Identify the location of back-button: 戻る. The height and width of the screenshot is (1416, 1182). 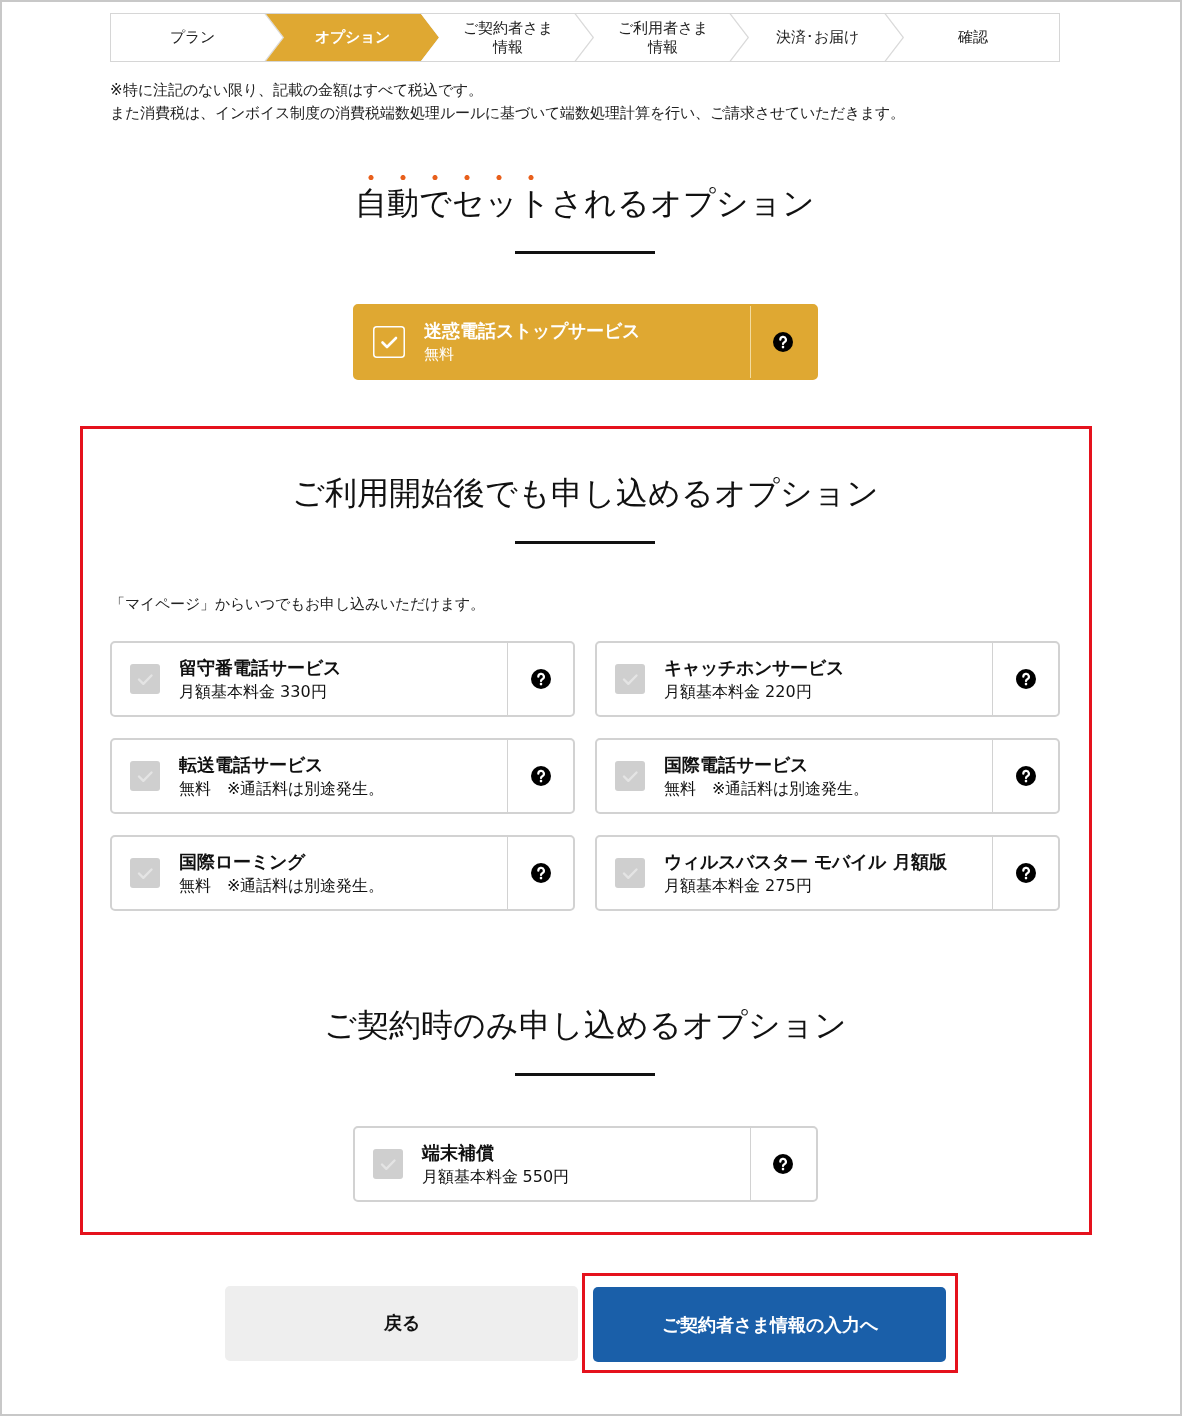
(401, 1323).